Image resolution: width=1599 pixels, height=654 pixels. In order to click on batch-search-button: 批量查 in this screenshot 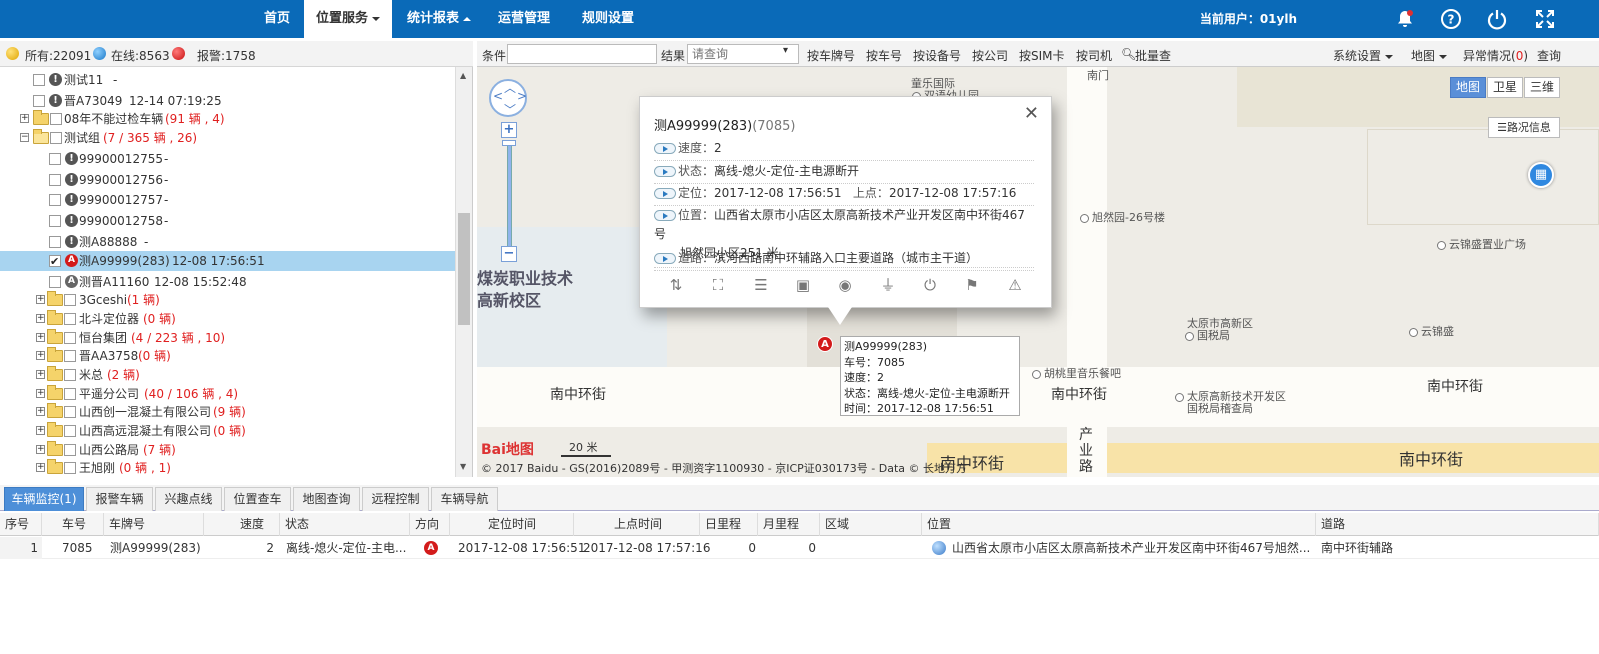, I will do `click(1153, 55)`.